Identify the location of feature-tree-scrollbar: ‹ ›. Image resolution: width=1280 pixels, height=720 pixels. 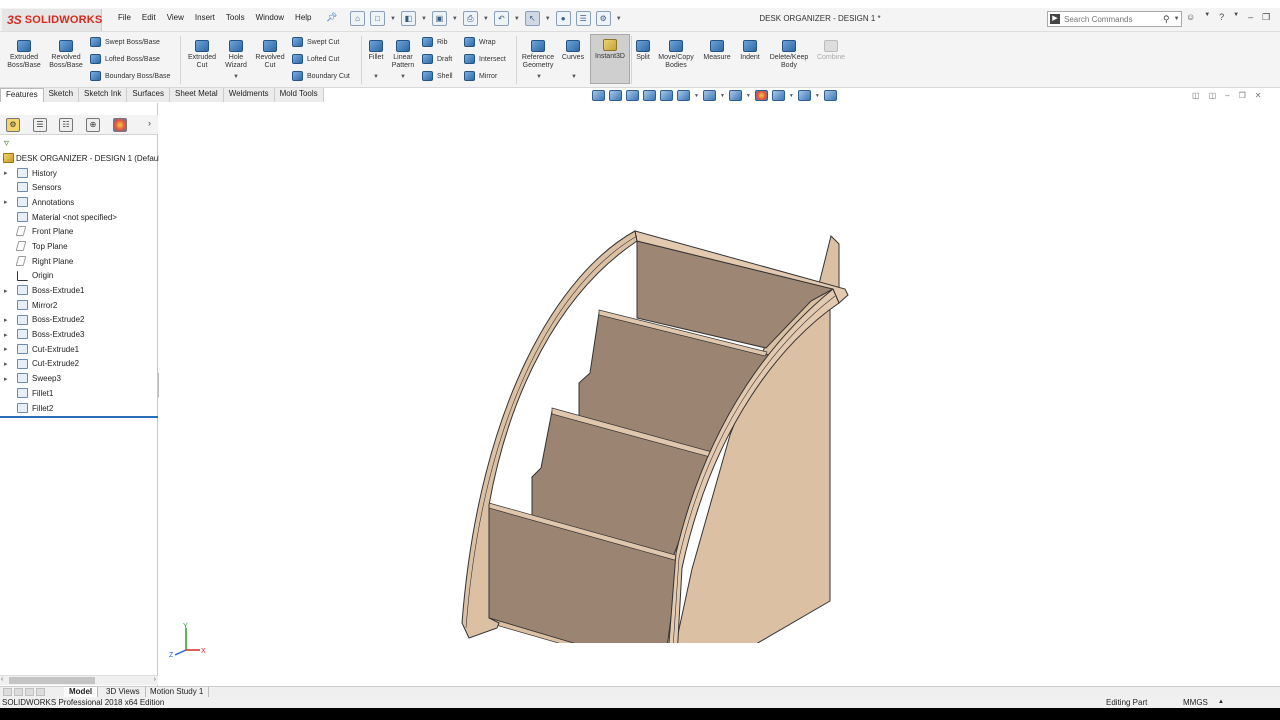
(79, 680).